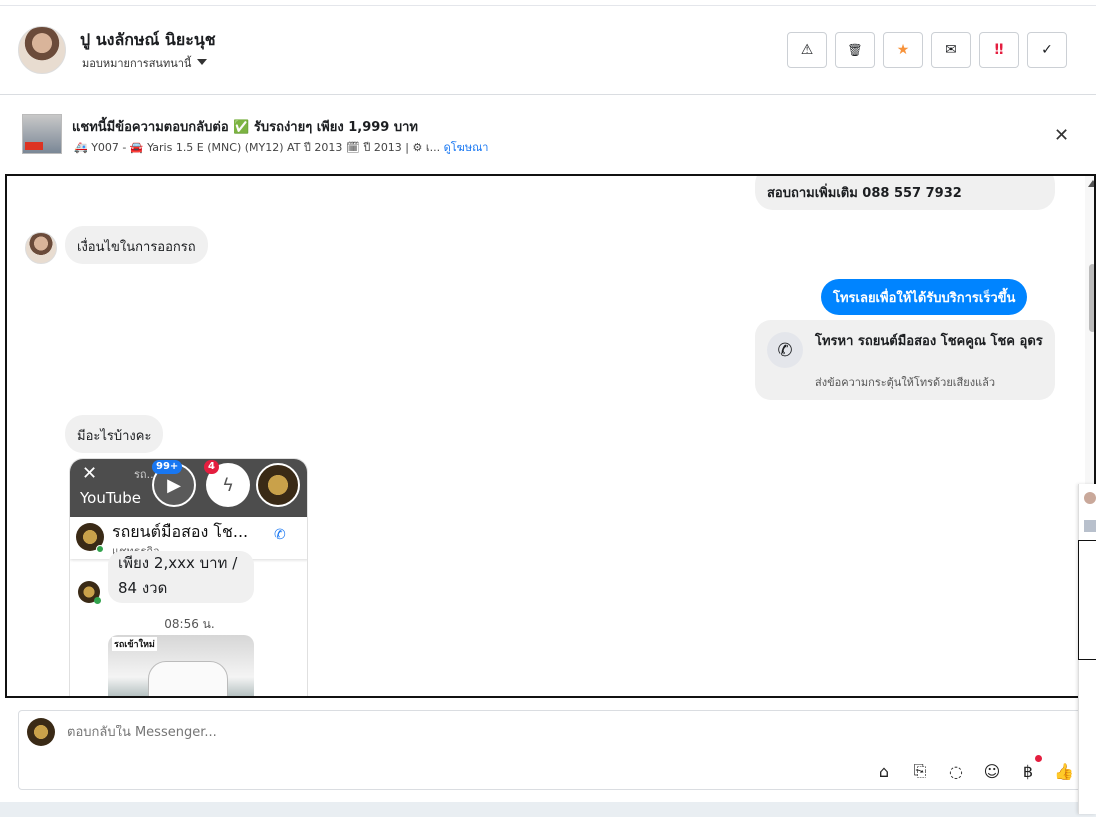  Describe the element at coordinates (136, 245) in the screenshot. I see `incoming-message: เงื่อนไขในการออกรถ` at that location.